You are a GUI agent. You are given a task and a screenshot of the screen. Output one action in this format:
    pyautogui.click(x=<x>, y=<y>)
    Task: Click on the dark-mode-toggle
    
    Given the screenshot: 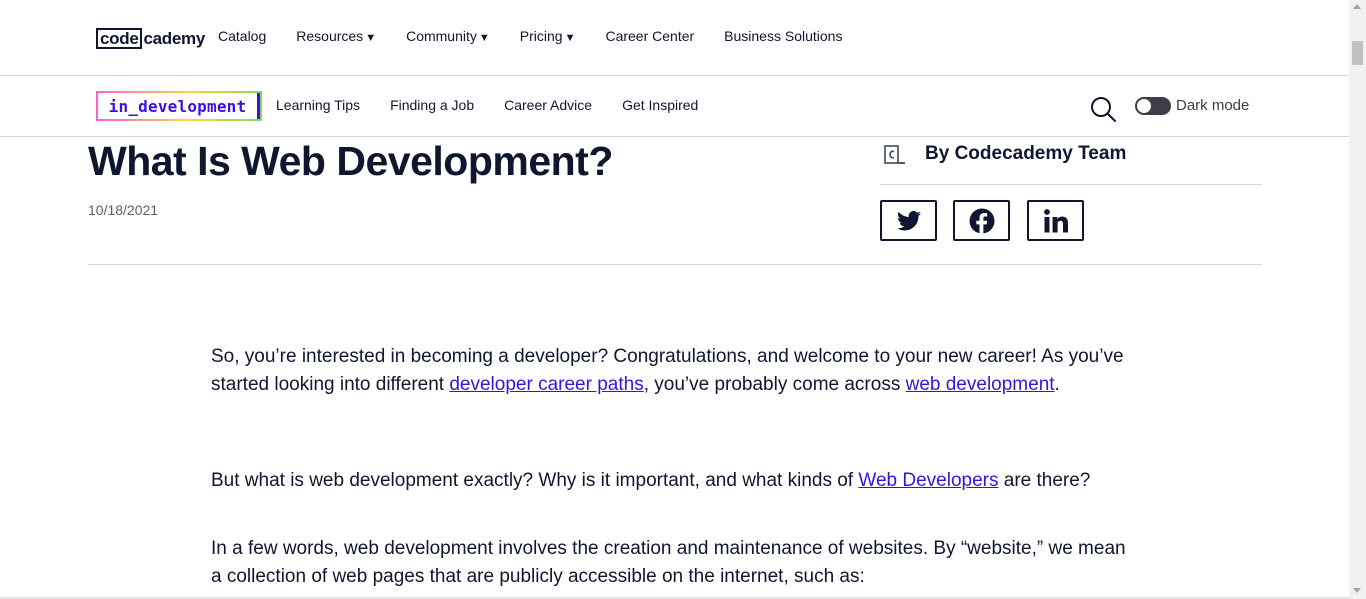 What is the action you would take?
    pyautogui.click(x=1153, y=106)
    